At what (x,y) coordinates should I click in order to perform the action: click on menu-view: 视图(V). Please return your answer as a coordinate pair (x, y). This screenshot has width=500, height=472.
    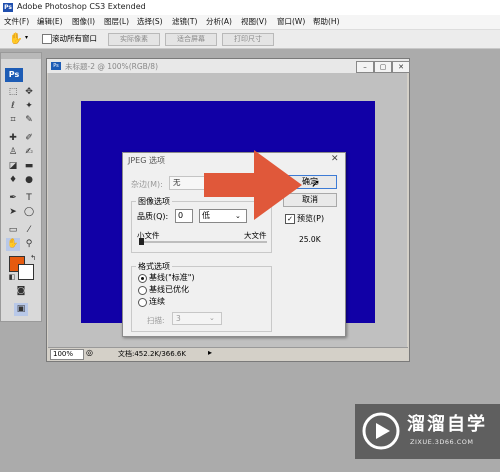
    Looking at the image, I should click on (254, 21).